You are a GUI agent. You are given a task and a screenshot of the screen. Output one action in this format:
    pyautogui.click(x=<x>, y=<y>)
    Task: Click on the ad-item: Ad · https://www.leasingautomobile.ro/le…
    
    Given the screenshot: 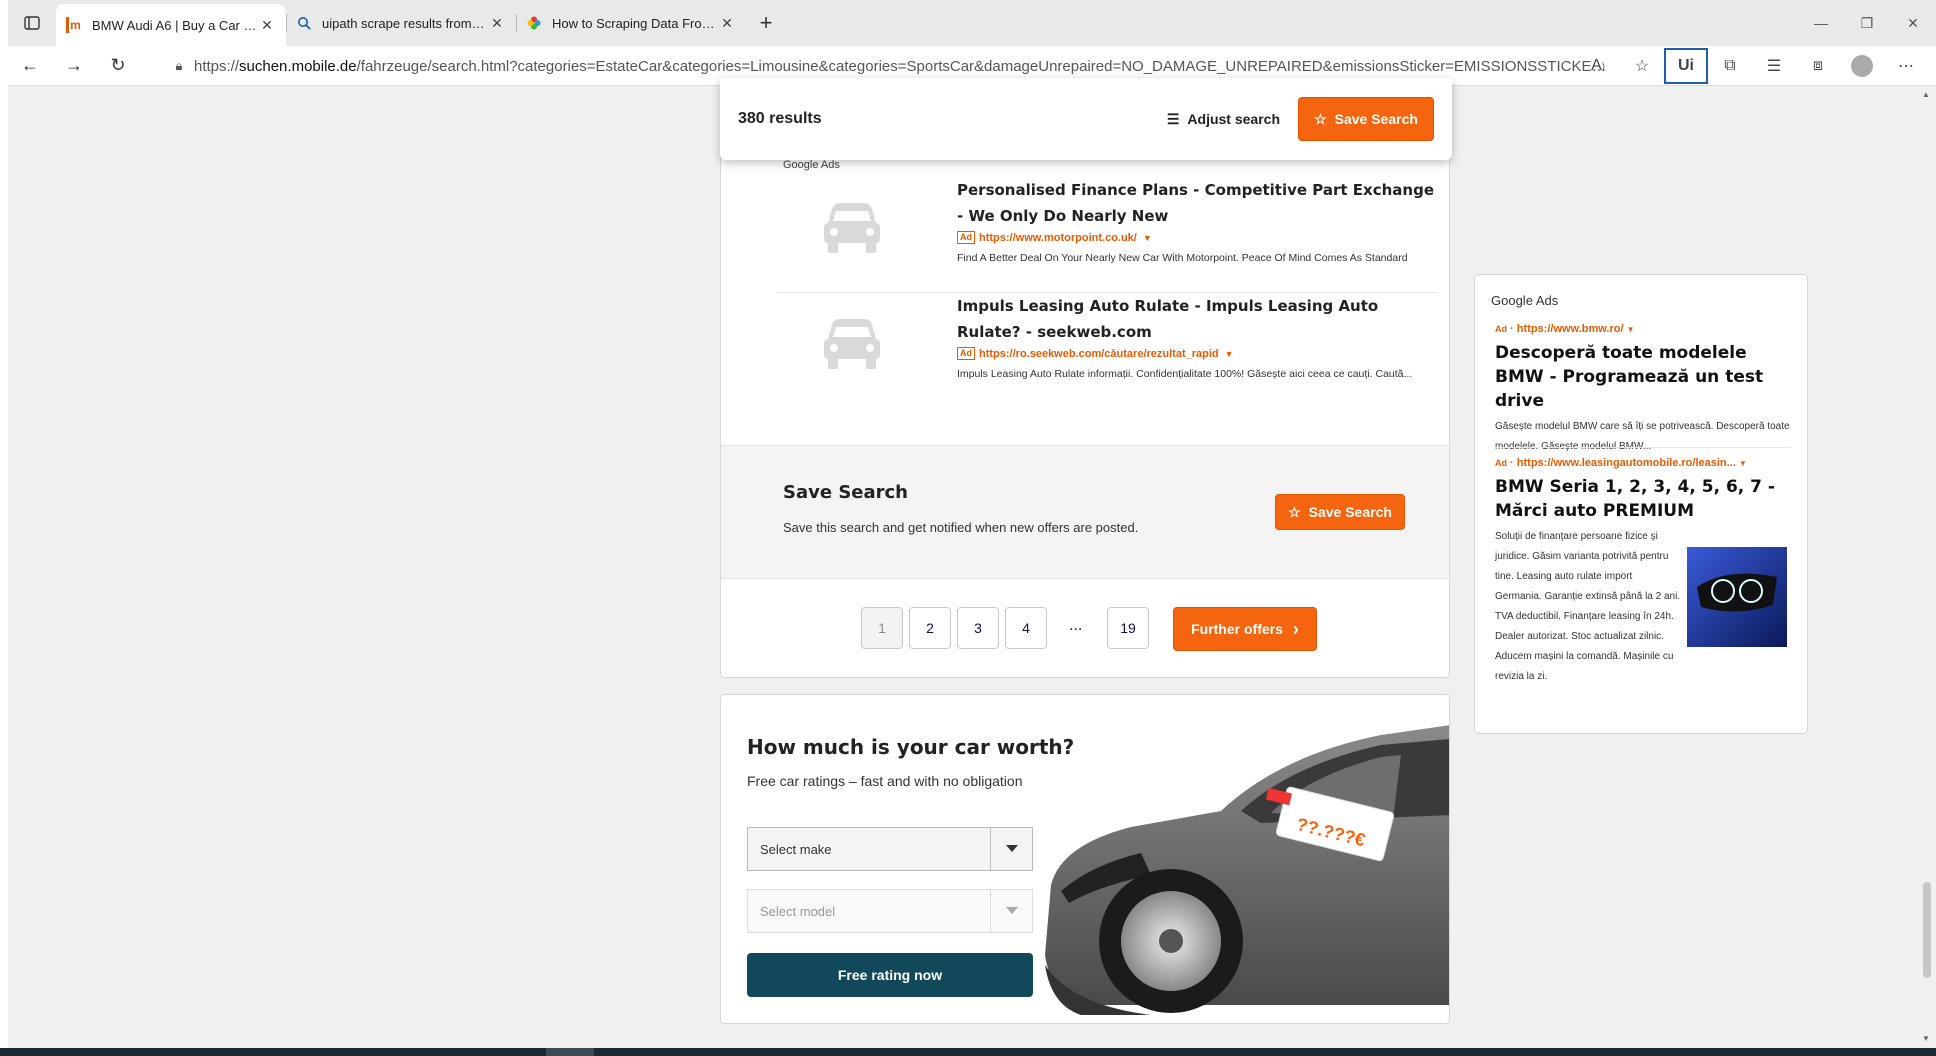 What is the action you would take?
    pyautogui.click(x=1643, y=572)
    